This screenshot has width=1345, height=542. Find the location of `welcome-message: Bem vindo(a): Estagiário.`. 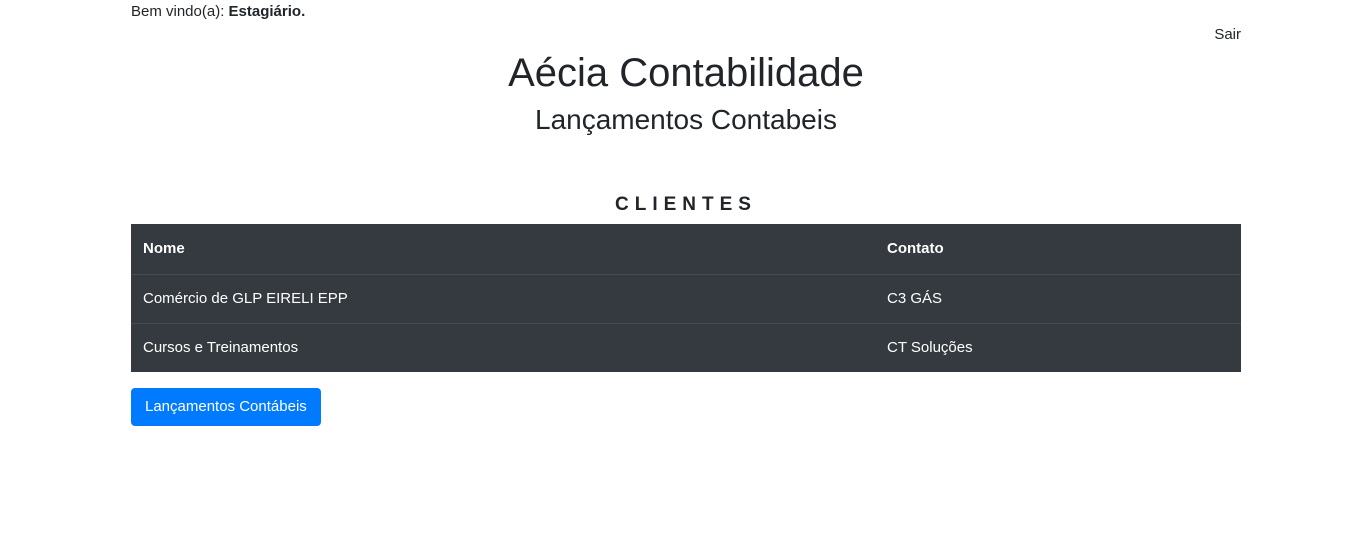

welcome-message: Bem vindo(a): Estagiário. is located at coordinates (218, 12).